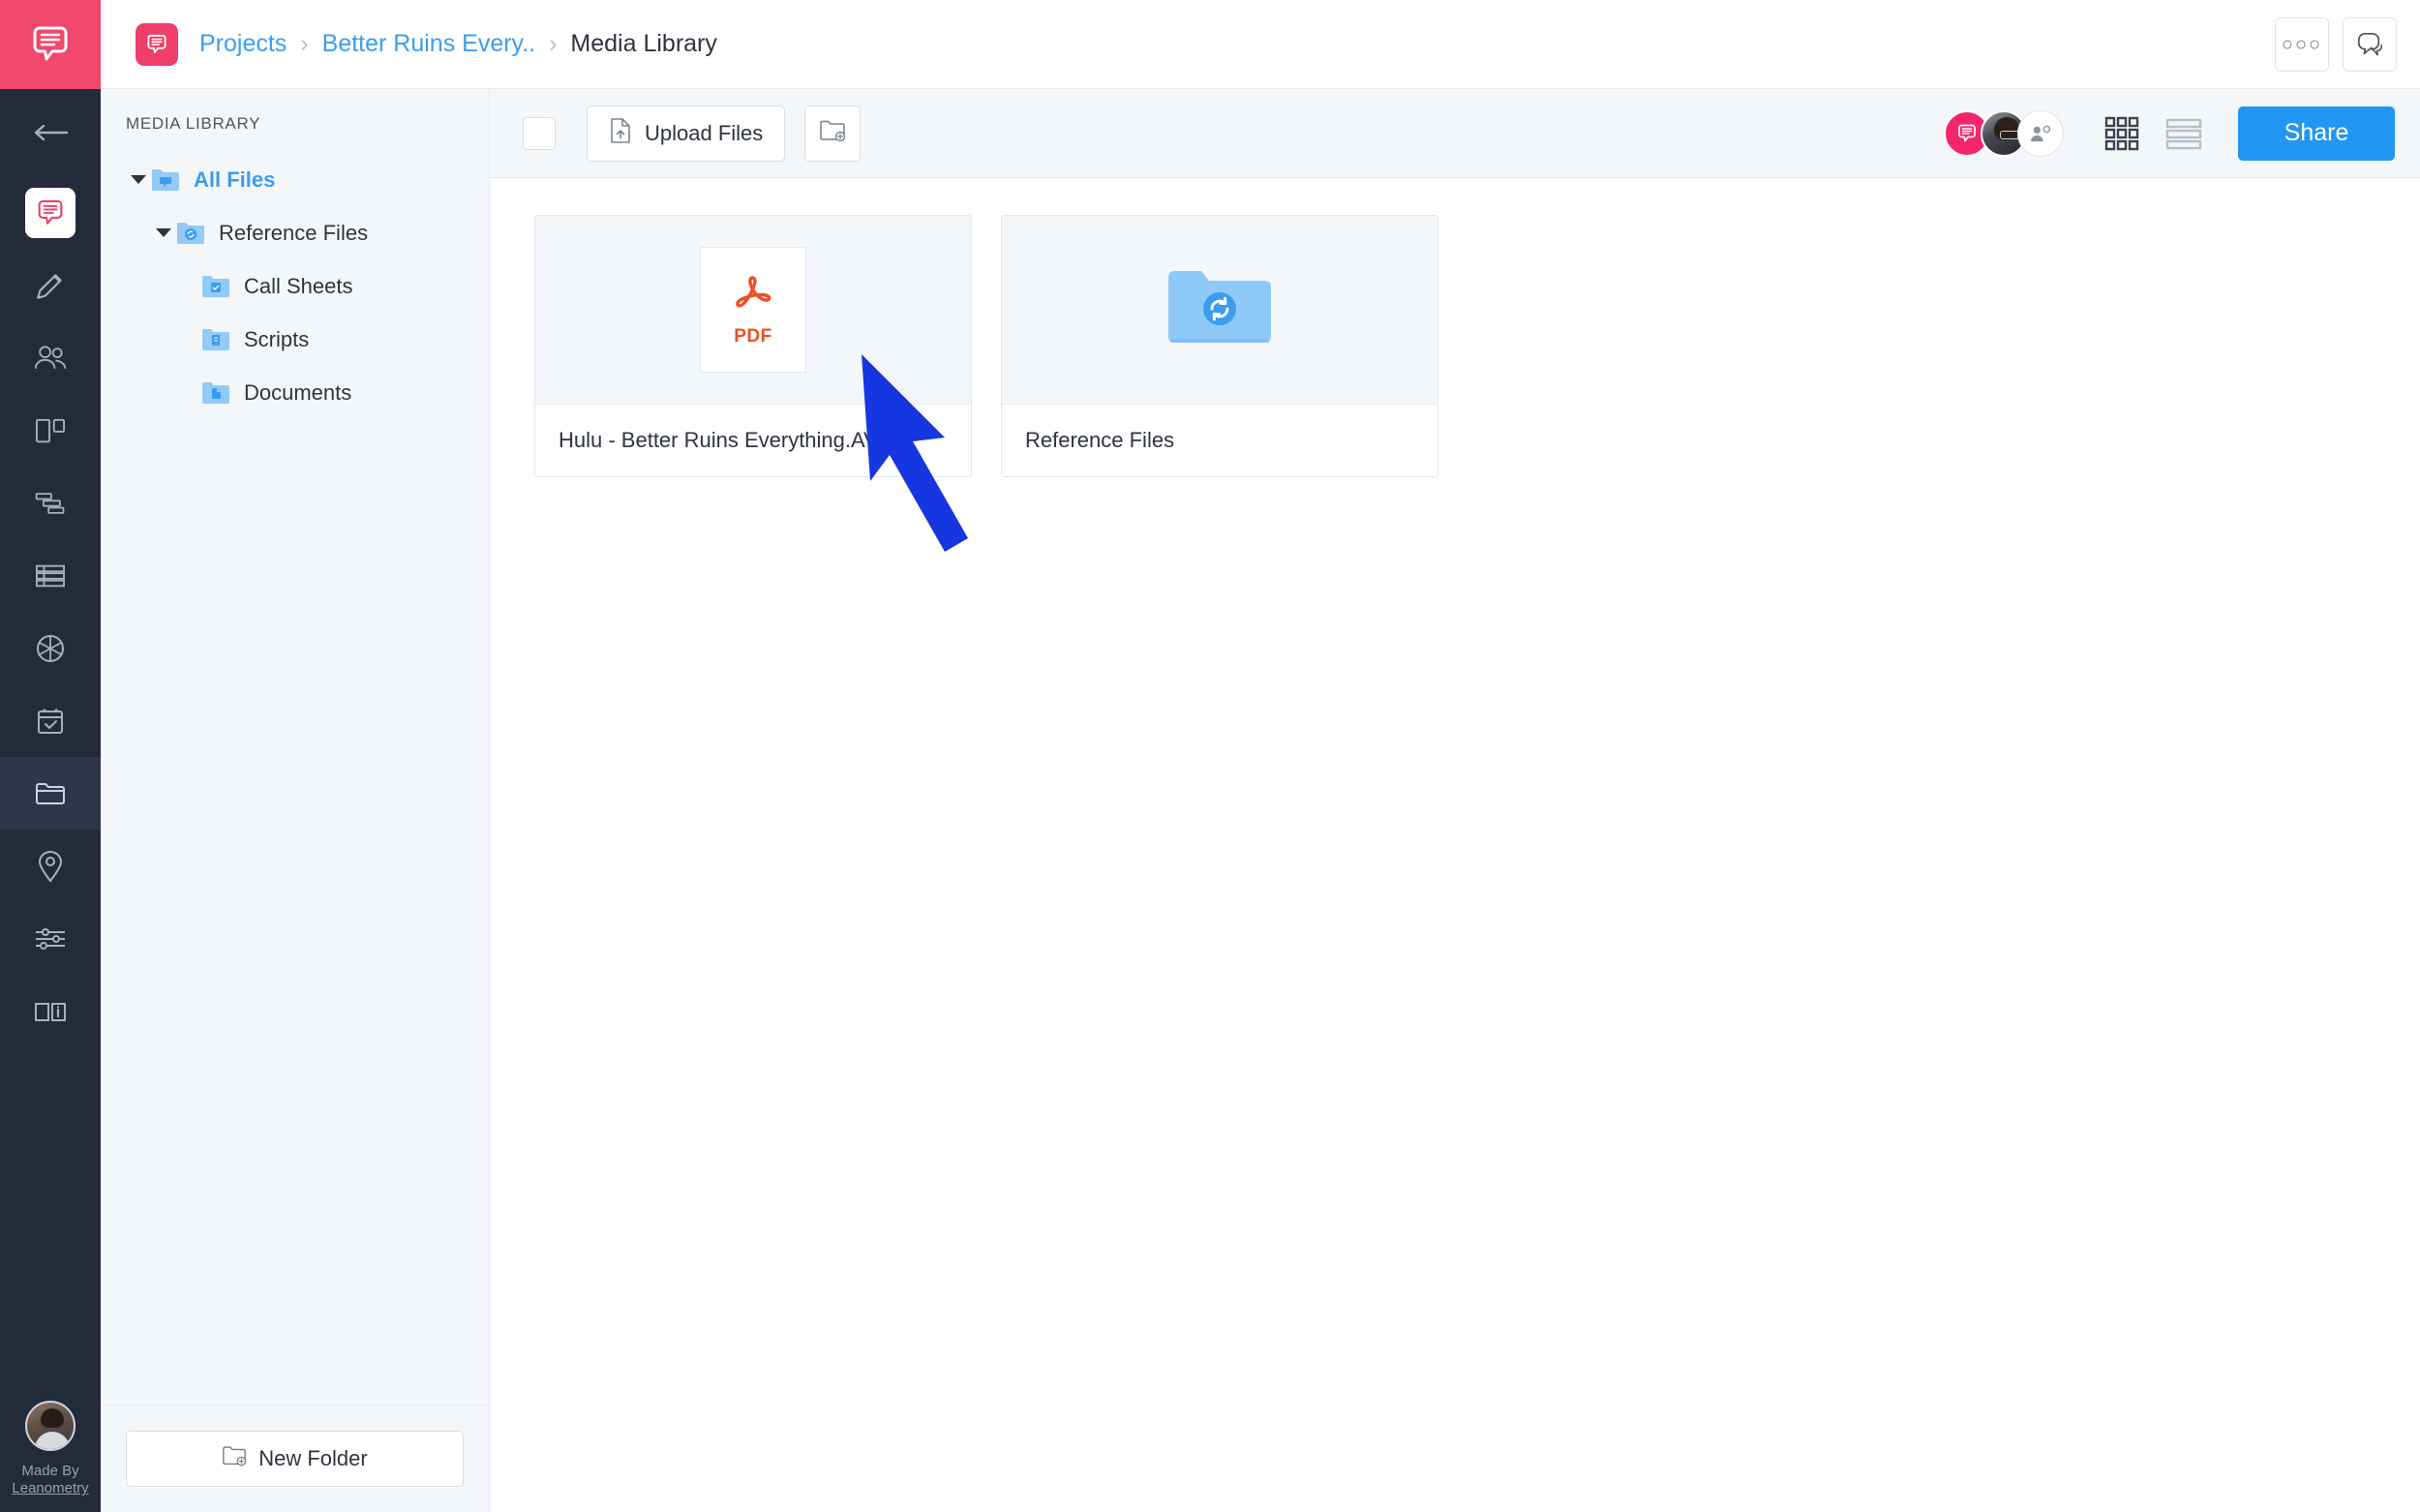  I want to click on file-card-name: Hulu - Better Ruins Everything.AV.pdf, so click(753, 440).